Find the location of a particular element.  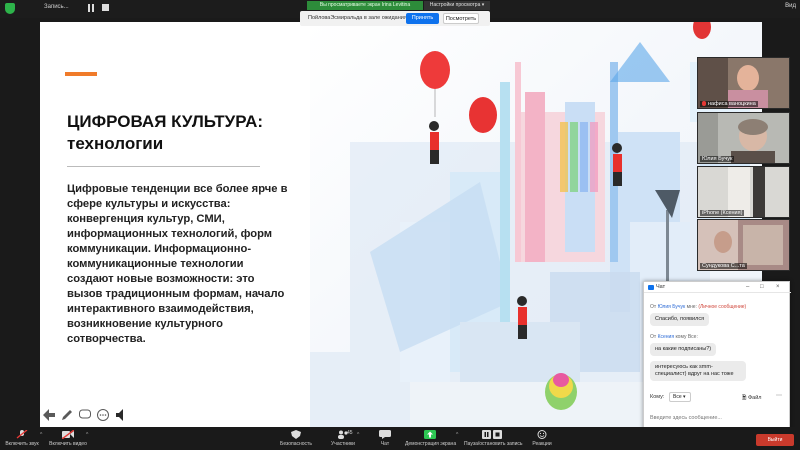

participants-chevron-icon: ^ is located at coordinates (358, 435).